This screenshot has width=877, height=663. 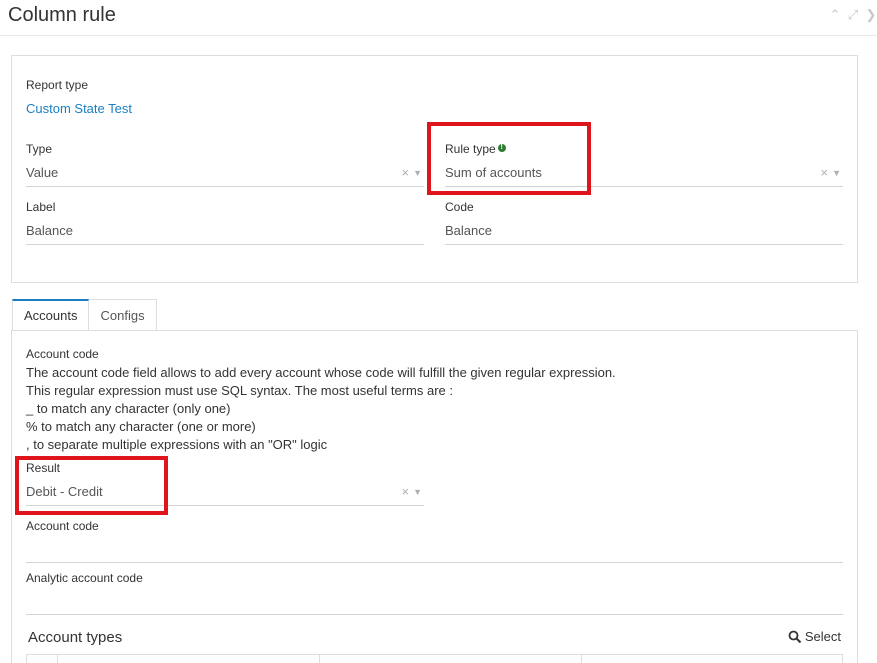 What do you see at coordinates (57, 85) in the screenshot?
I see `report-type-label: Report type` at bounding box center [57, 85].